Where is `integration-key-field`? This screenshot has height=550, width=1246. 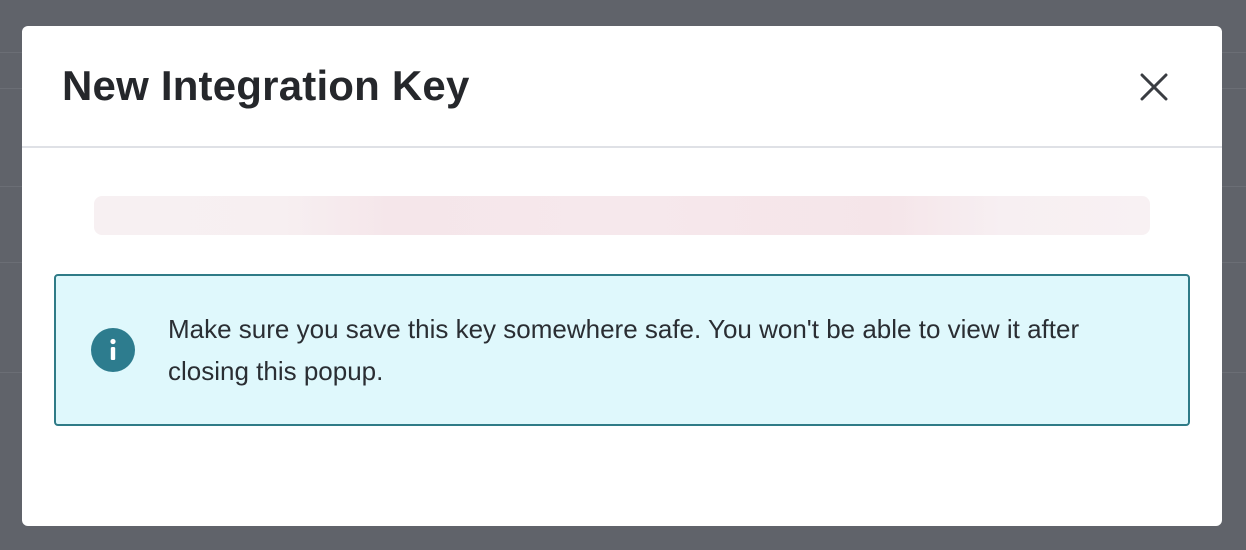
integration-key-field is located at coordinates (622, 215).